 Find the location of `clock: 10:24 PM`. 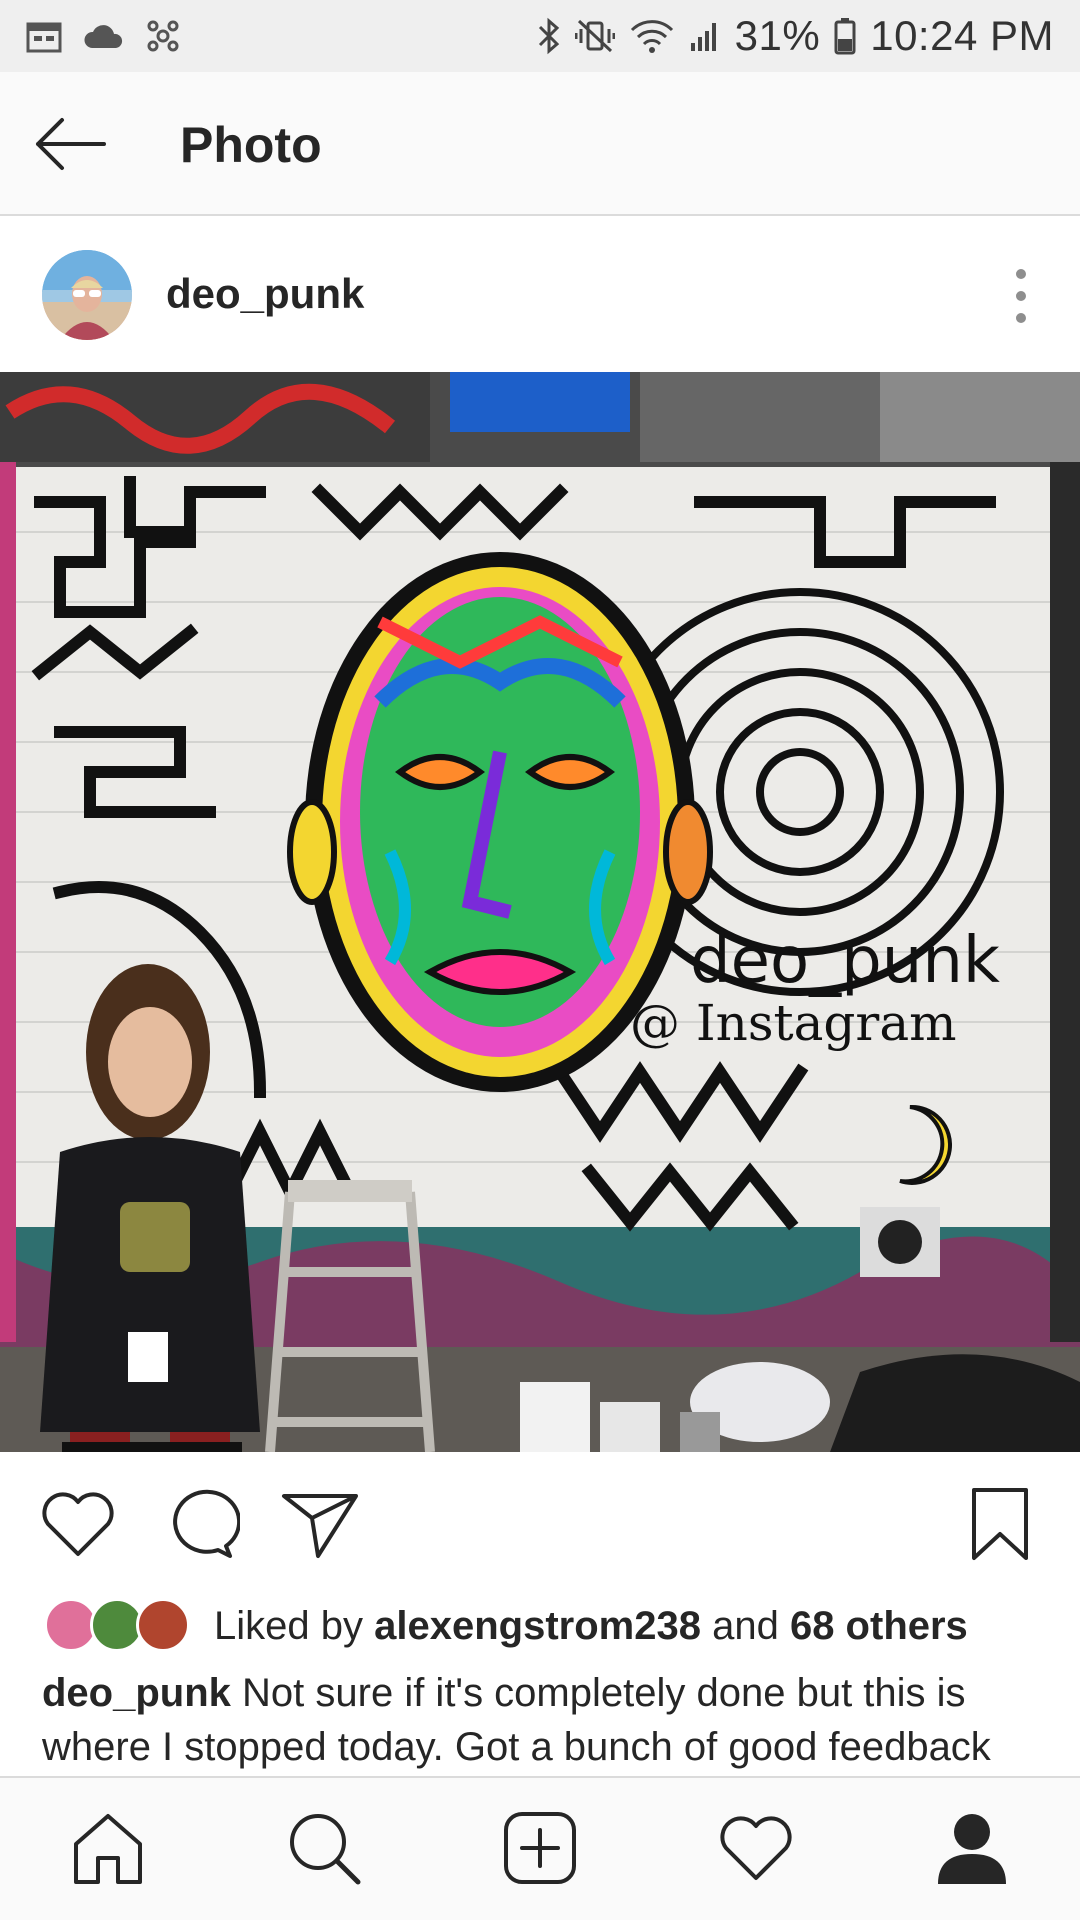

clock: 10:24 PM is located at coordinates (962, 35).